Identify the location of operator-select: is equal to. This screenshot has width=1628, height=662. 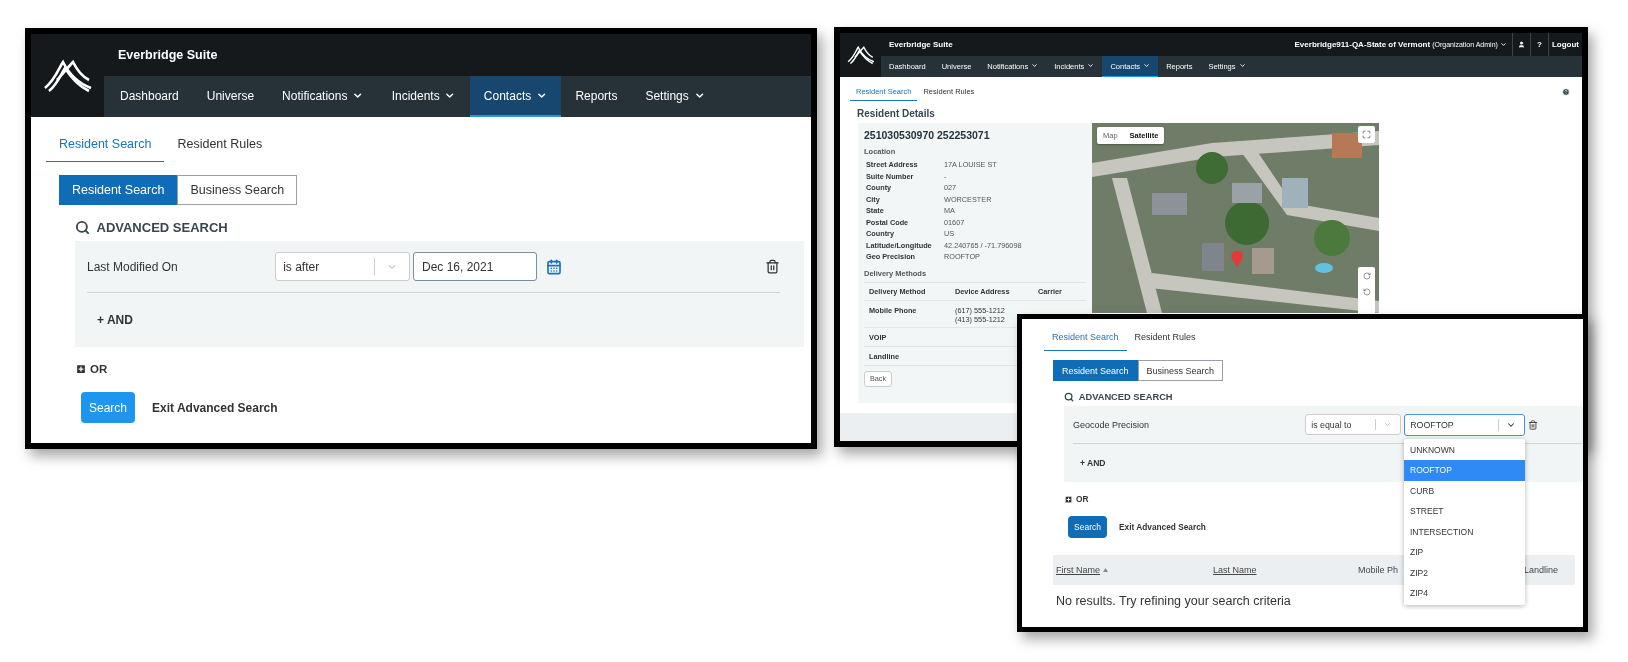
(1353, 424).